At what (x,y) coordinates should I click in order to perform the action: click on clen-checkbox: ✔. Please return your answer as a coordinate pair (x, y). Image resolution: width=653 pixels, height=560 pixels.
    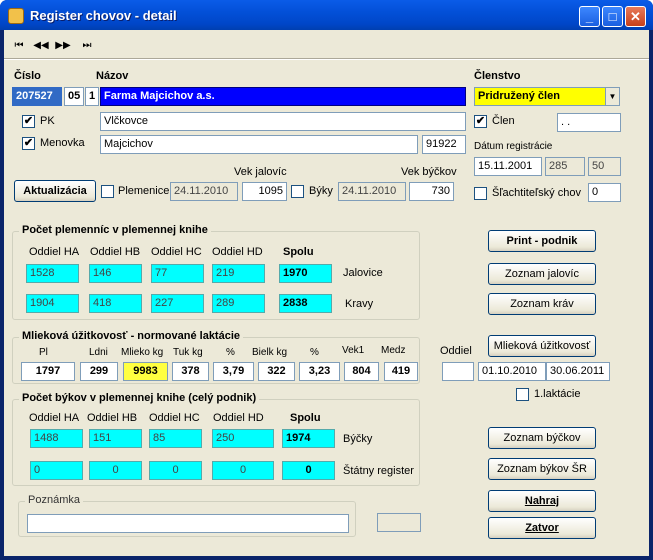
    Looking at the image, I should click on (480, 121).